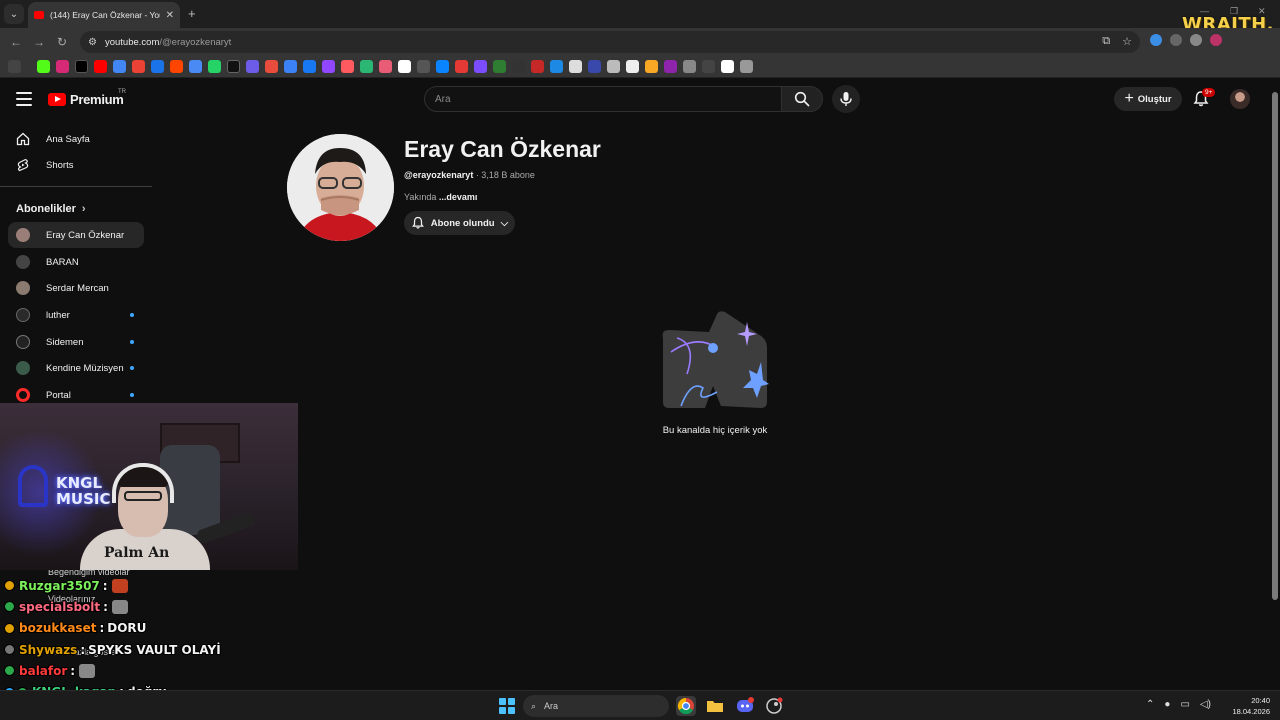  I want to click on search-icon: ⌕, so click(534, 705).